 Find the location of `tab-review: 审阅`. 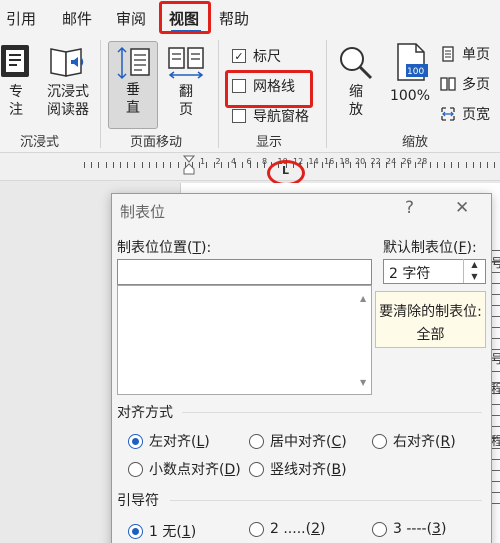

tab-review: 审阅 is located at coordinates (131, 18).